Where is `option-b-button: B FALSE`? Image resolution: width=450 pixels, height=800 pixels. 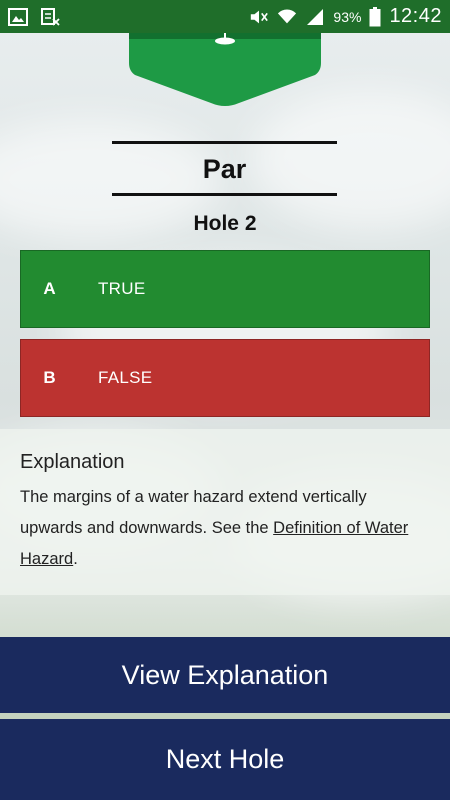 option-b-button: B FALSE is located at coordinates (225, 378).